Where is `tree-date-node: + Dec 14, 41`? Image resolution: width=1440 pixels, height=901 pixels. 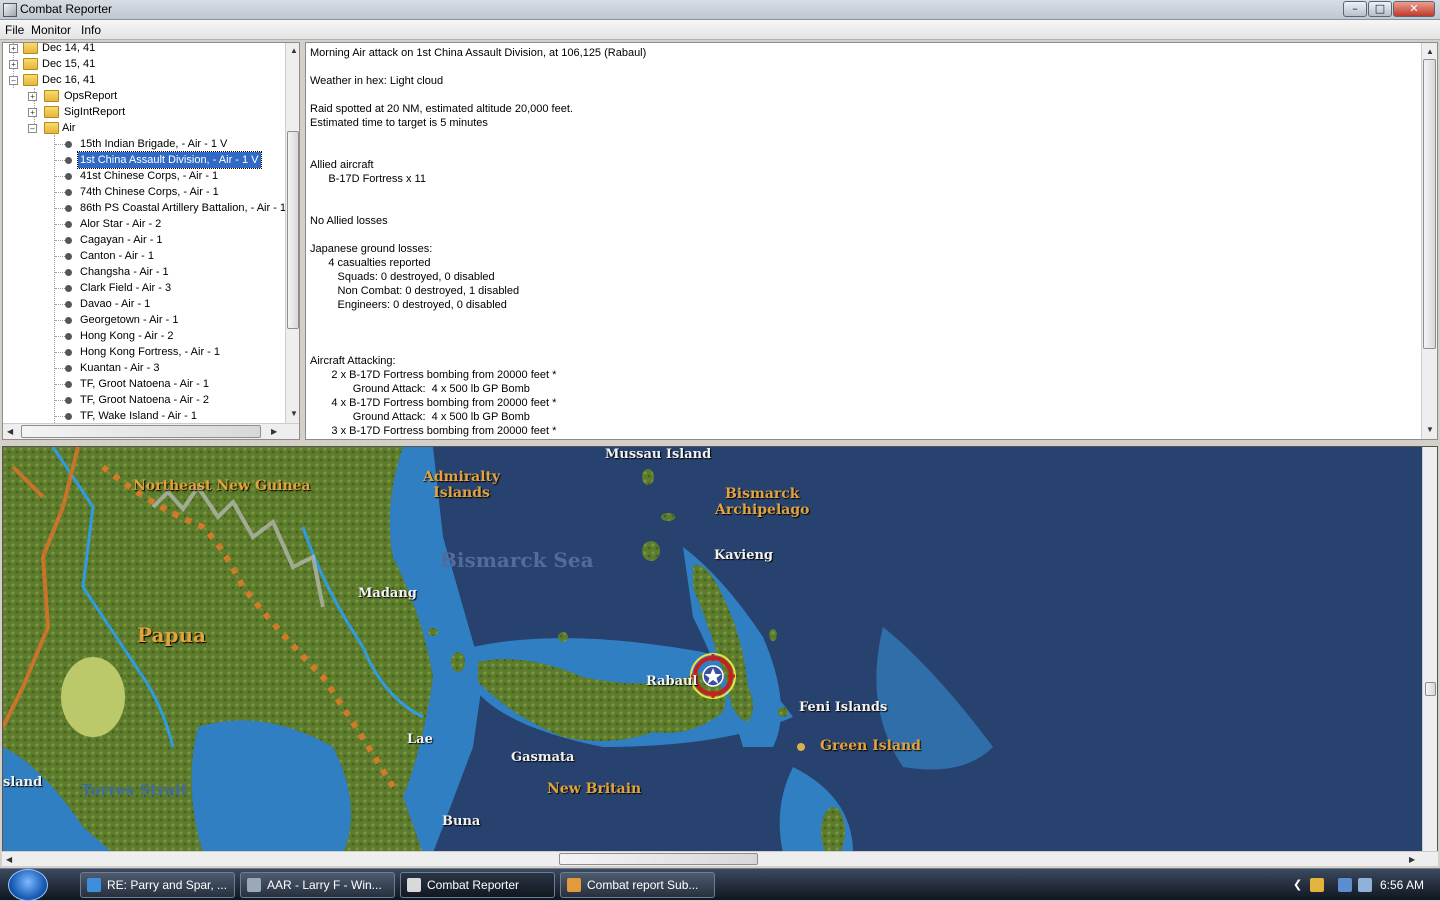 tree-date-node: + Dec 14, 41 is located at coordinates (143, 49).